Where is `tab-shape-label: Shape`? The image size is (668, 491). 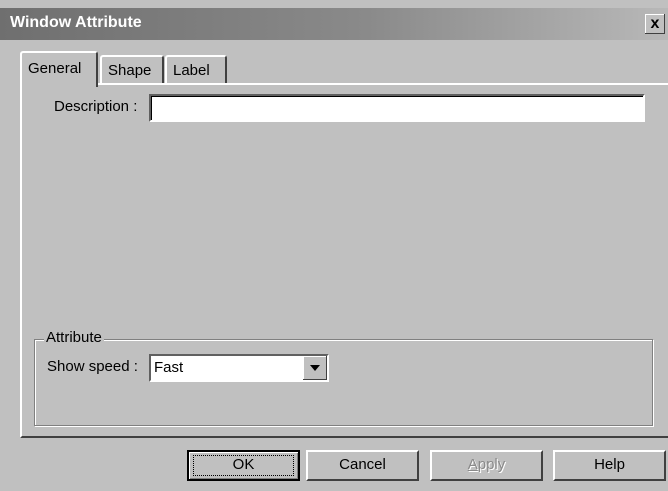
tab-shape-label: Shape is located at coordinates (130, 70).